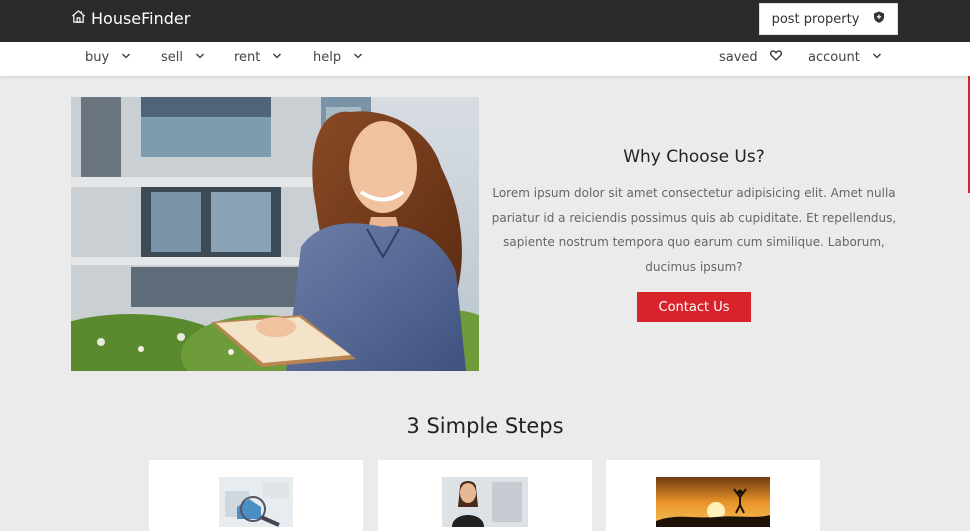  Describe the element at coordinates (485, 59) in the screenshot. I see `nav-bar: buy sell rent help saved account` at that location.